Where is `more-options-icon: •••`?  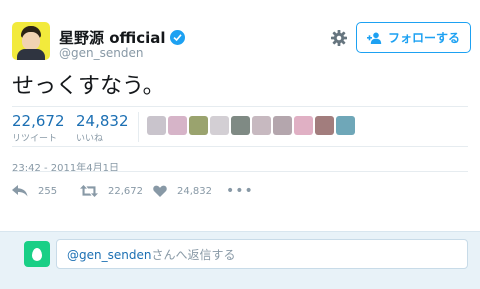
more-options-icon: ••• is located at coordinates (240, 191).